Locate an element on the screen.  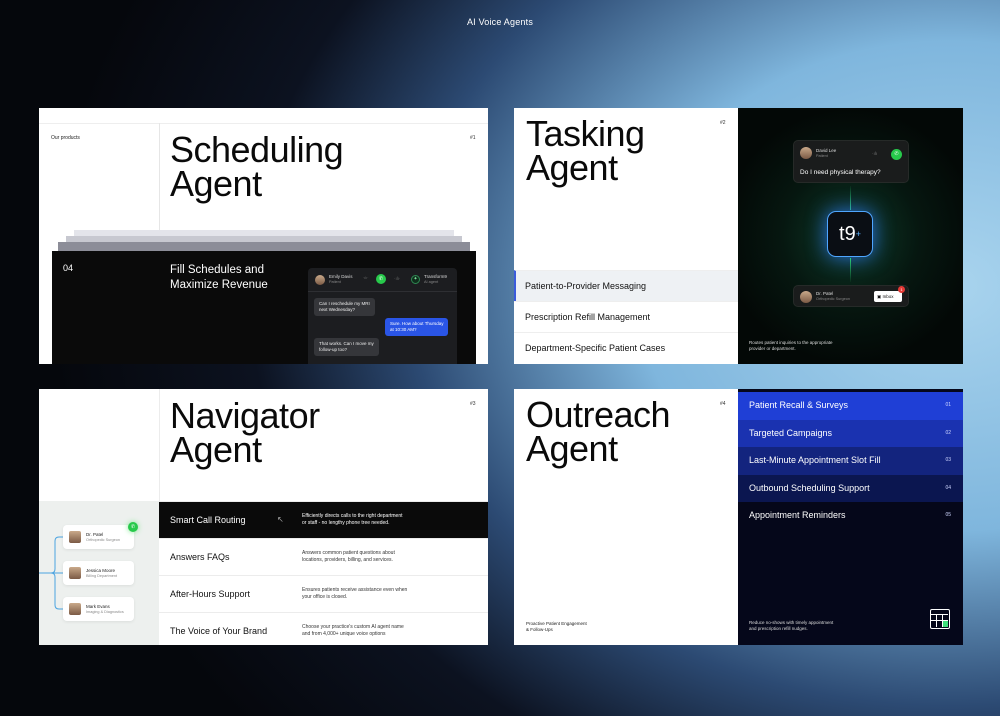
card-title: Tasking Agent is located at coordinates (585, 150).